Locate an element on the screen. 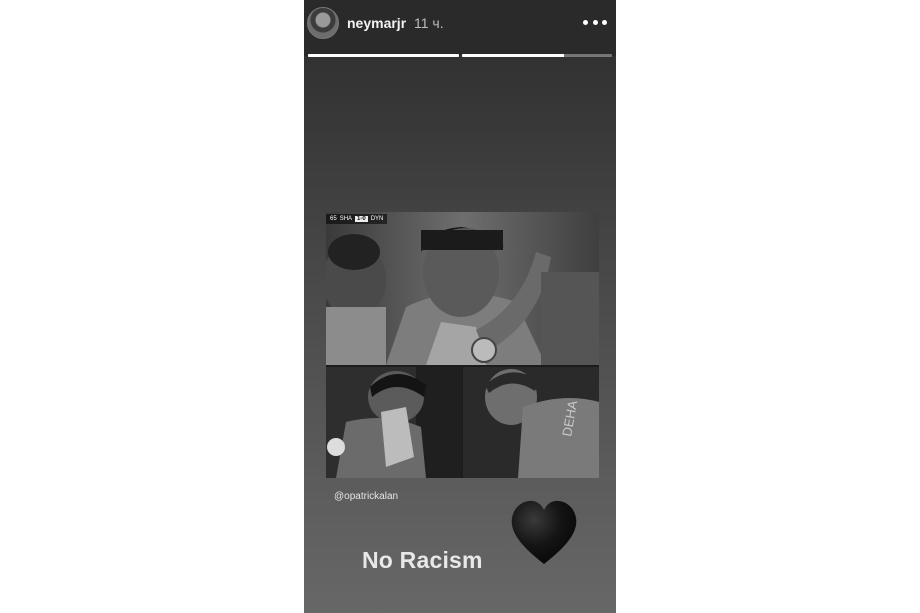  photo-crying-player-top: 65 SHA 1-0 DYN is located at coordinates (462, 288).